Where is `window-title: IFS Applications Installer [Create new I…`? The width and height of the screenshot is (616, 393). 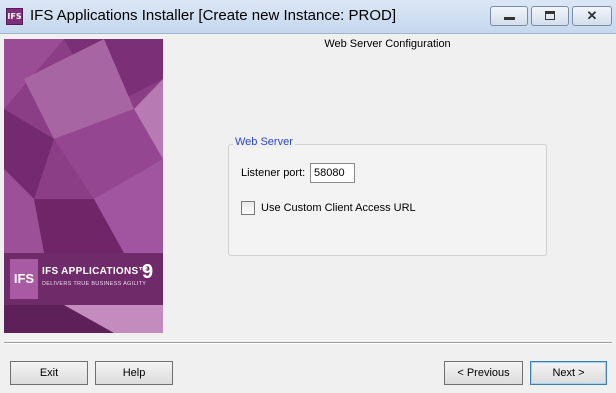
window-title: IFS Applications Installer [Create new I… is located at coordinates (213, 15).